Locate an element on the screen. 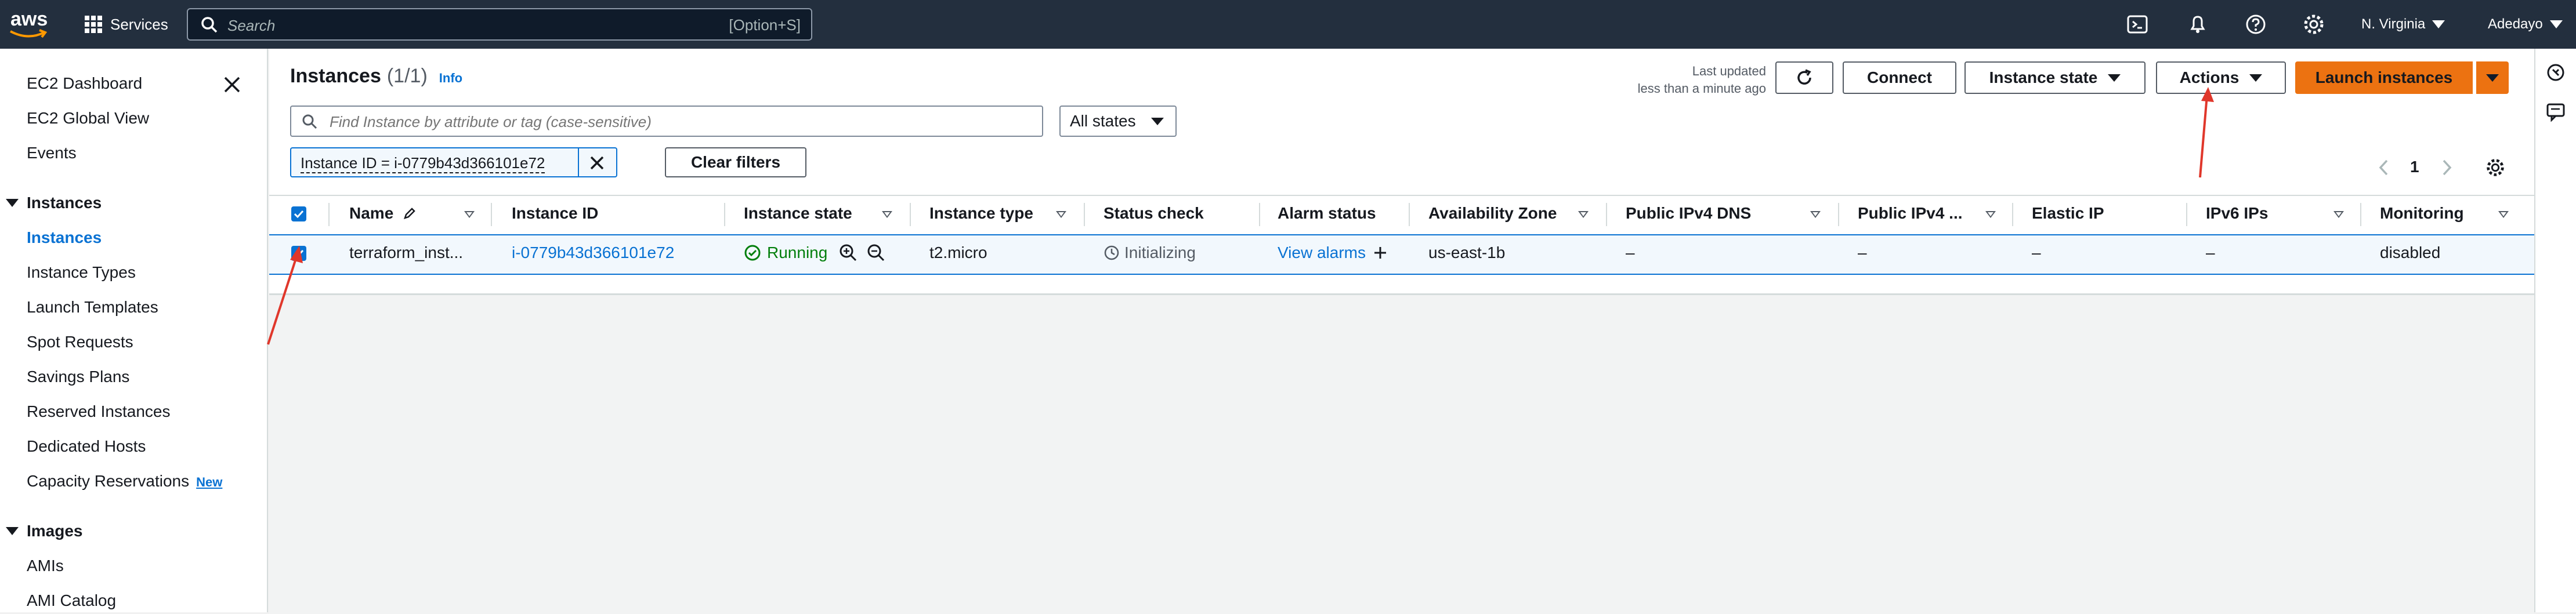 This screenshot has height=614, width=2576. select-all-checkbox is located at coordinates (298, 213).